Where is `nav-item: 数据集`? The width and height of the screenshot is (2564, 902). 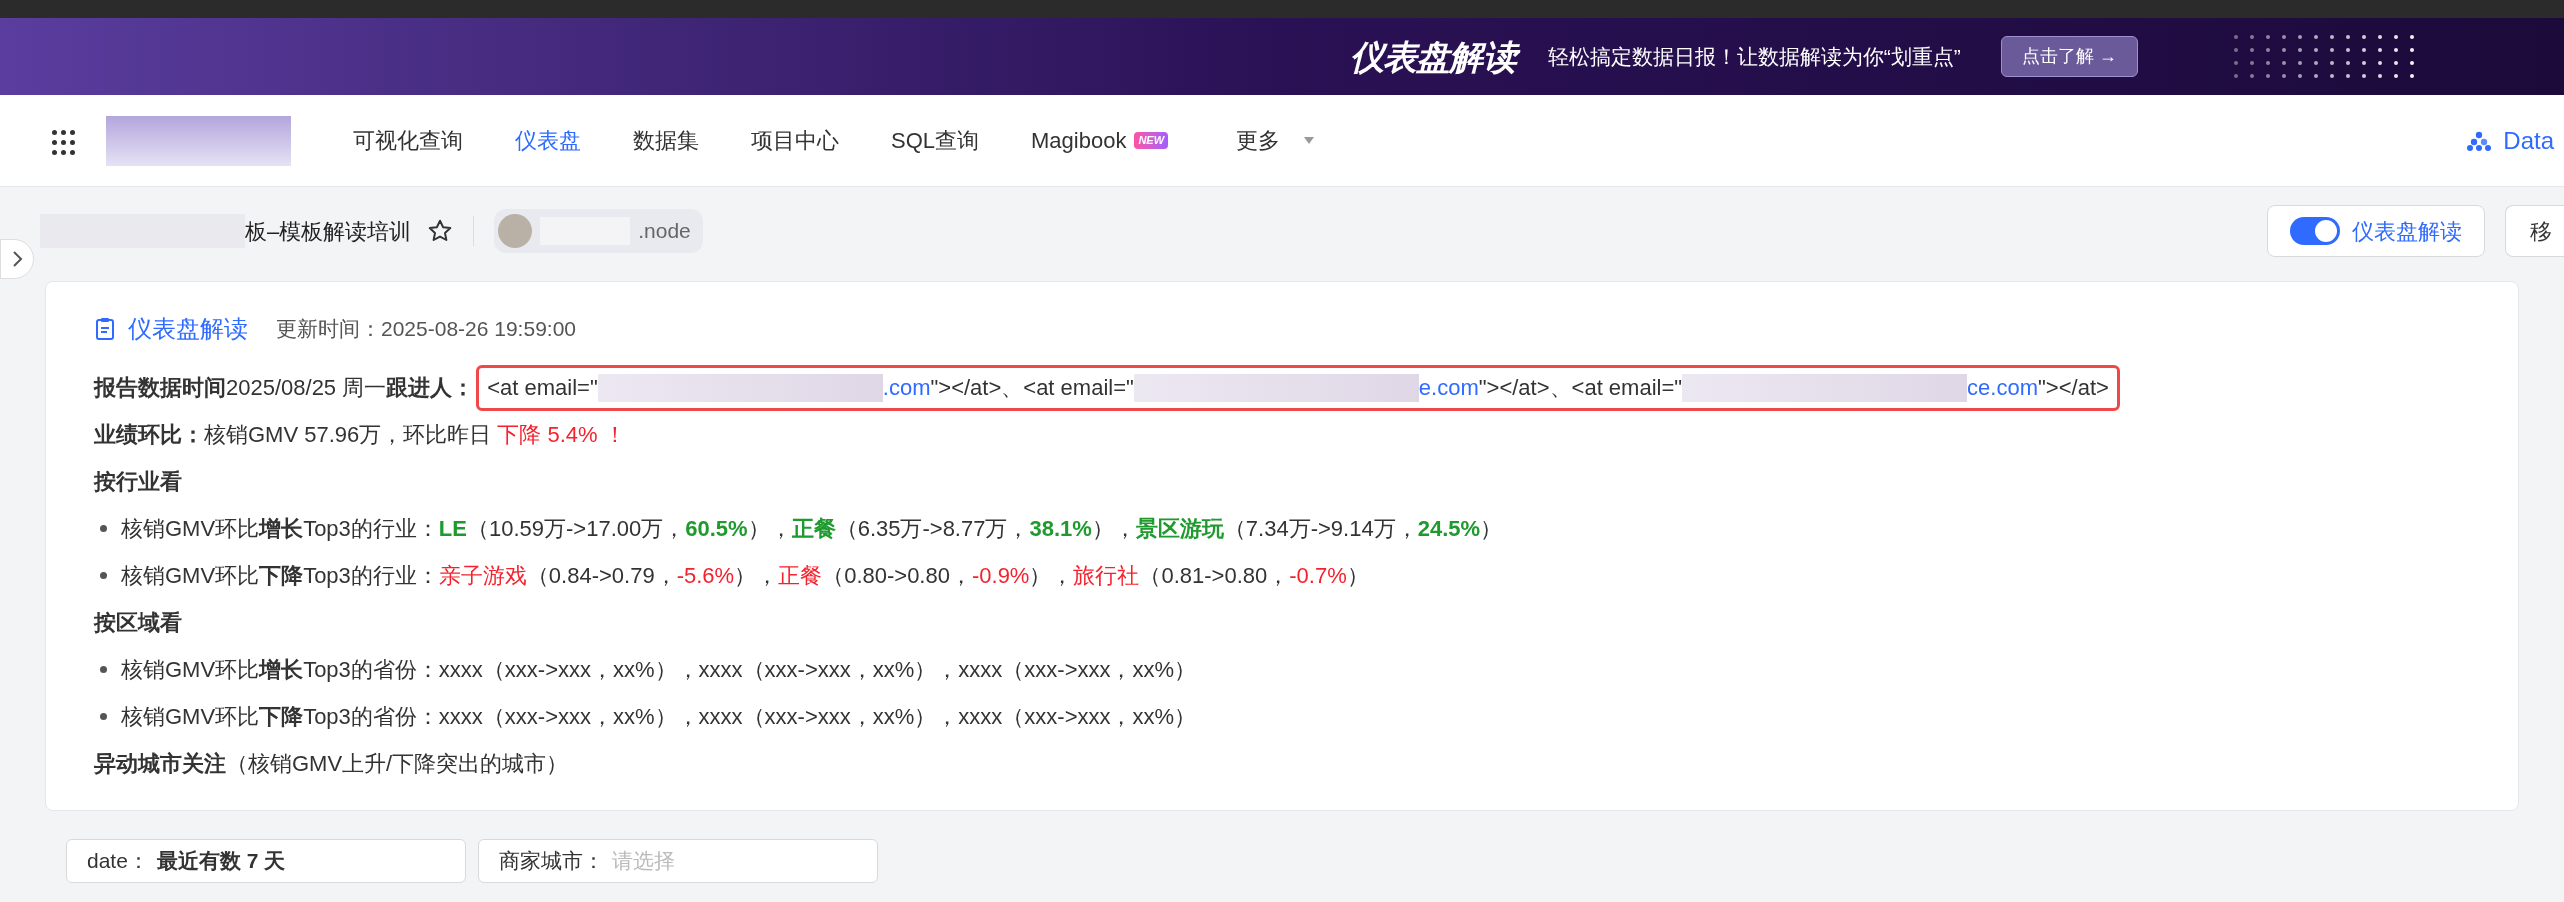 nav-item: 数据集 is located at coordinates (666, 140).